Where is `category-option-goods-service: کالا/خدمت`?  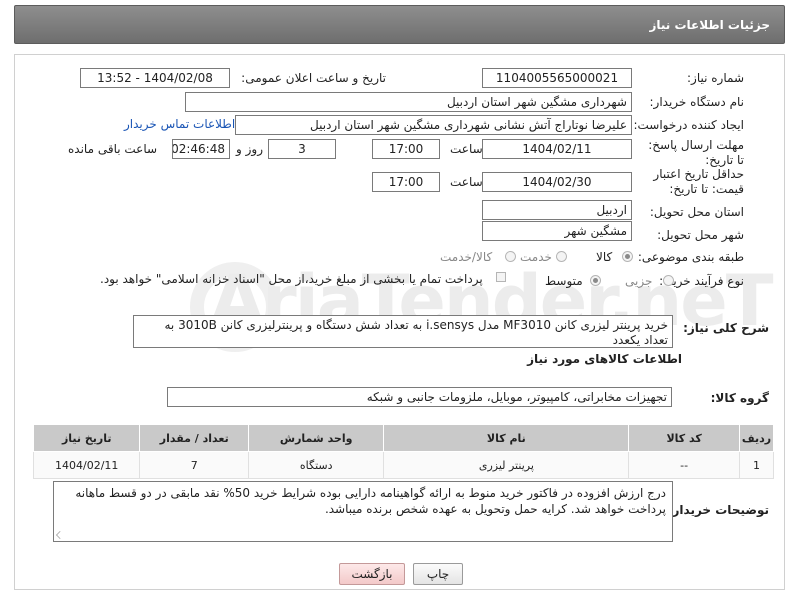
category-option-goods-service: کالا/خدمت is located at coordinates (466, 257).